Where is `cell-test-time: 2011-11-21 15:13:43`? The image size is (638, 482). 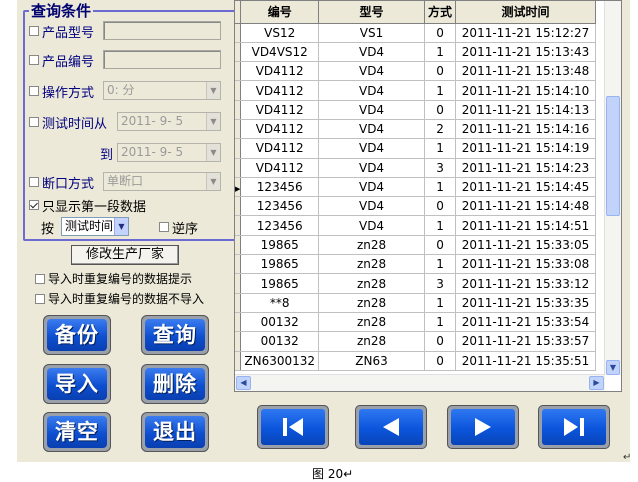 cell-test-time: 2011-11-21 15:13:43 is located at coordinates (526, 52).